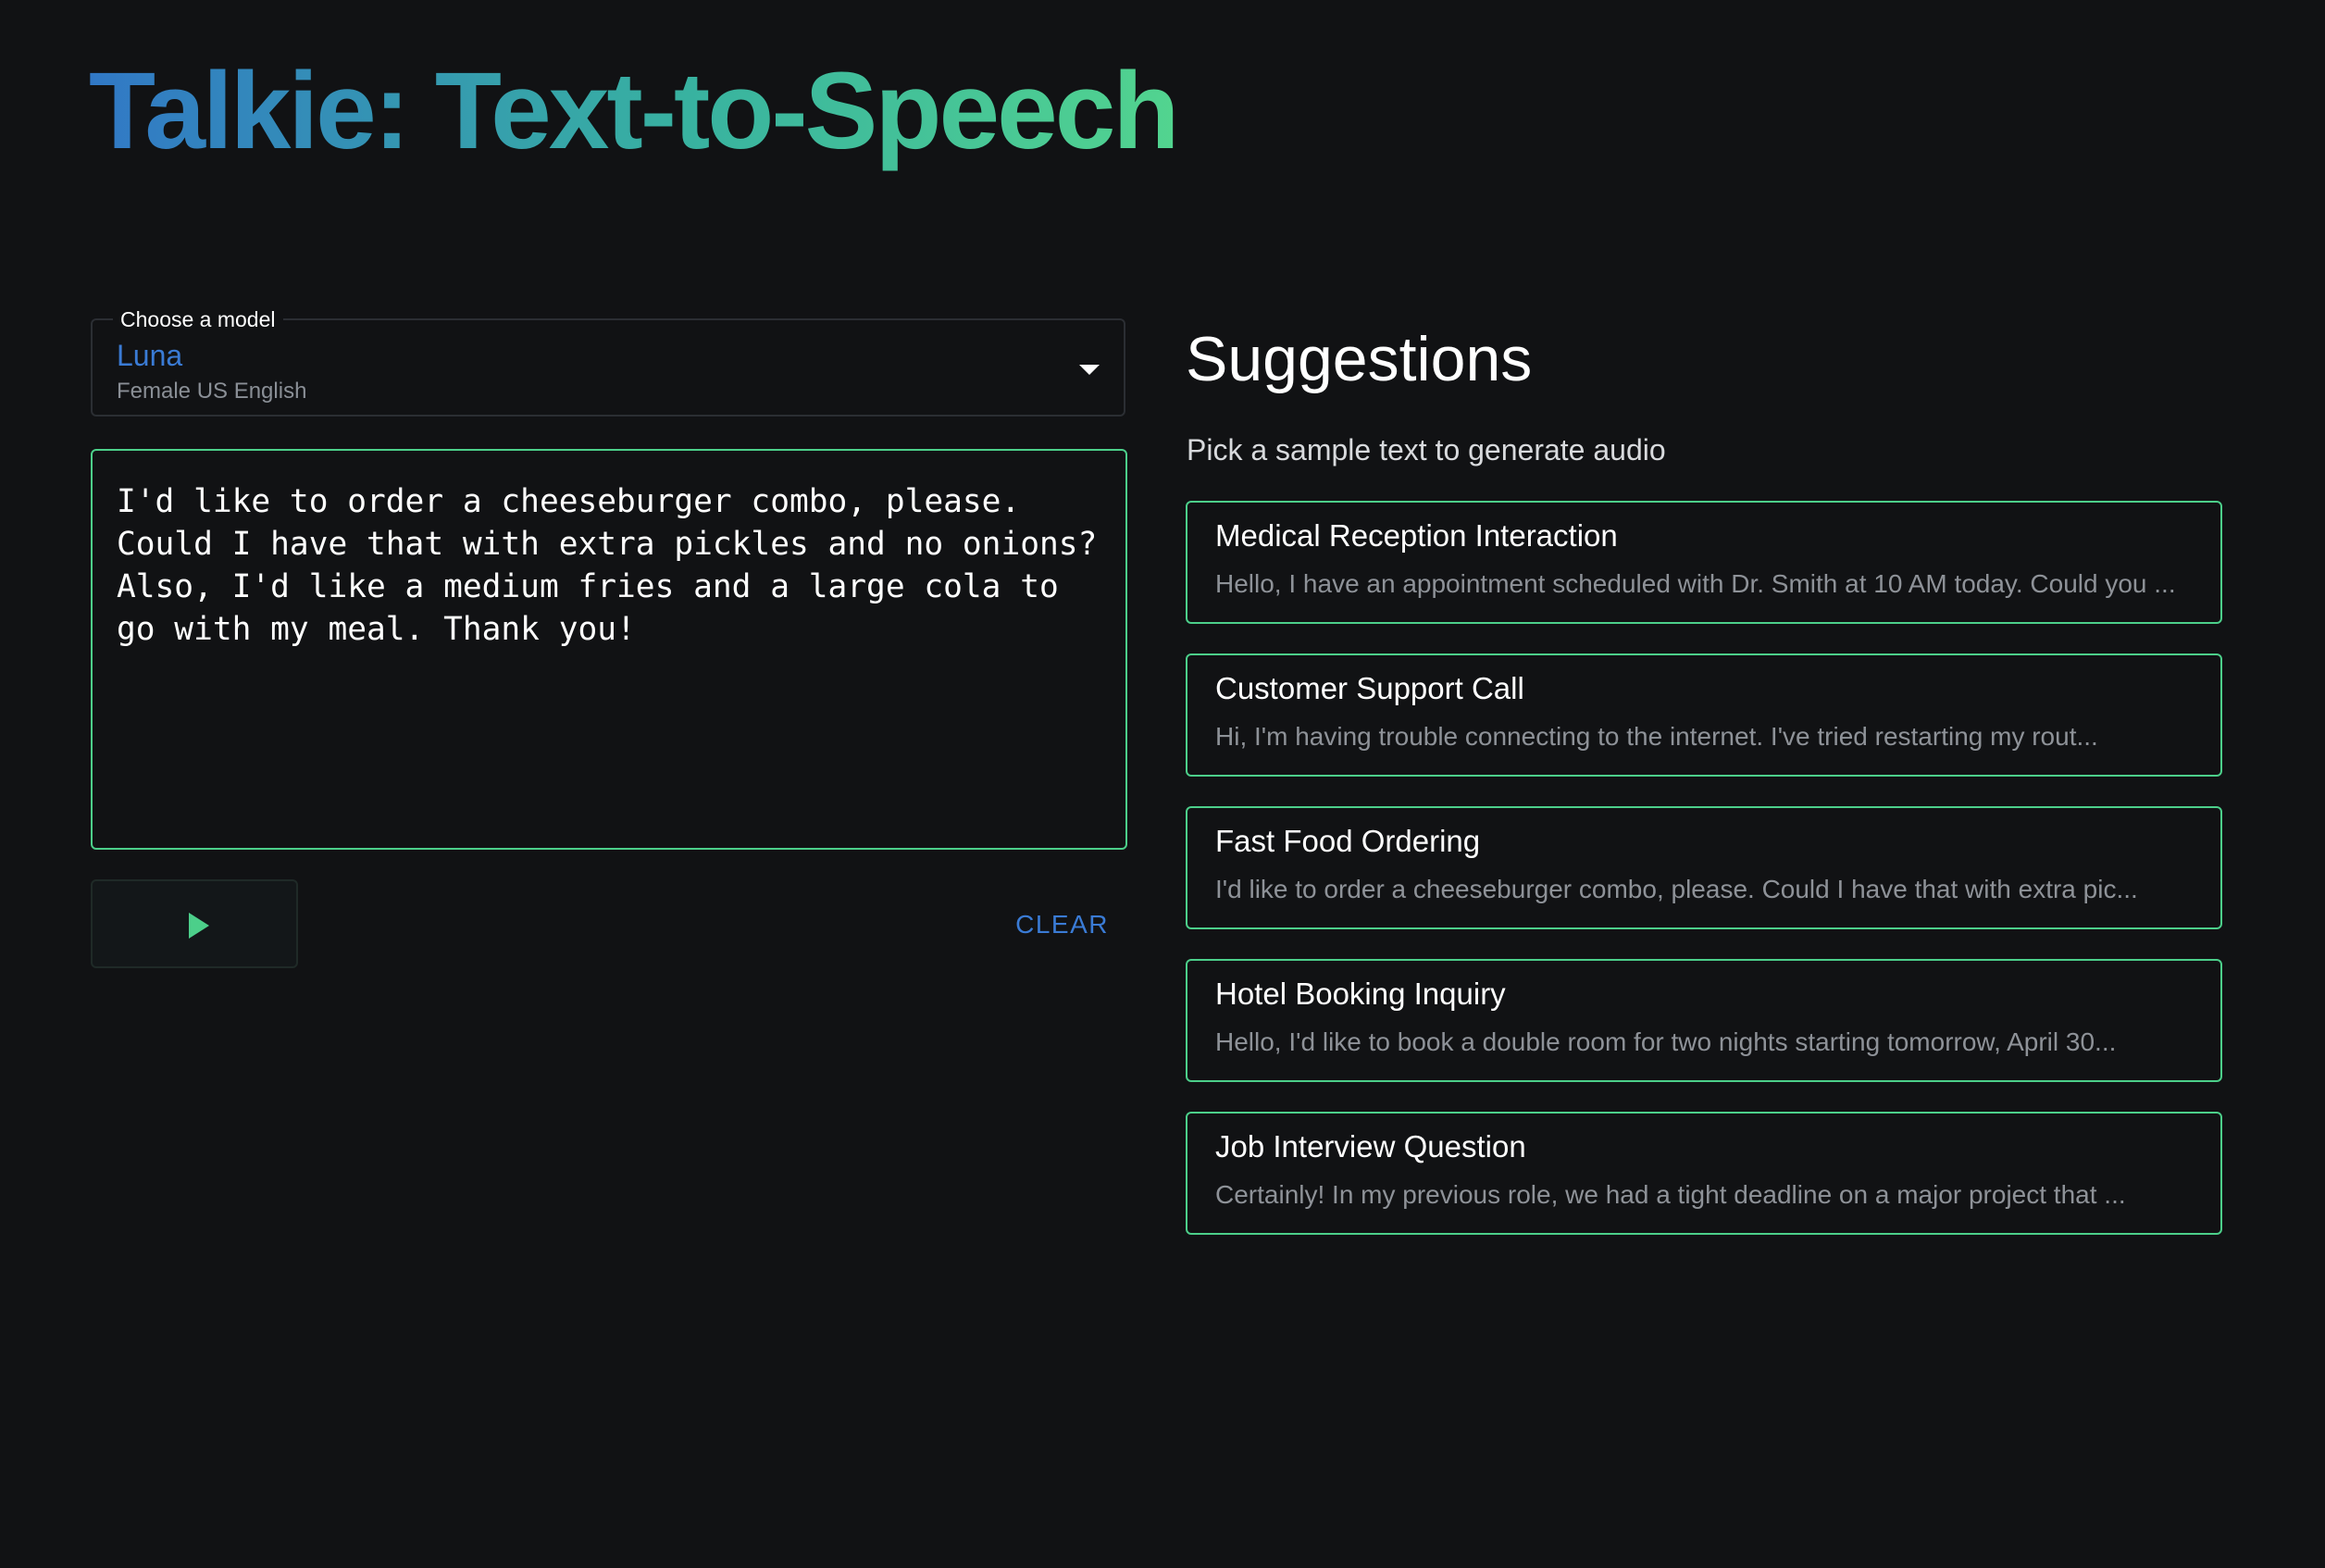  I want to click on suggestion-card-title: Fast Food Ordering, so click(1348, 841).